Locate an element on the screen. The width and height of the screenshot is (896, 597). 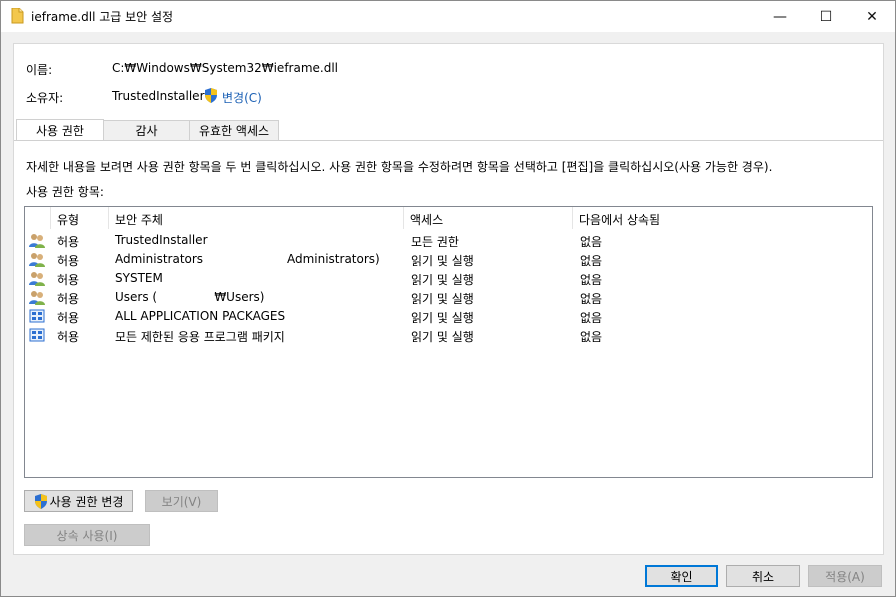
owner-label: 소유자: is located at coordinates (45, 98).